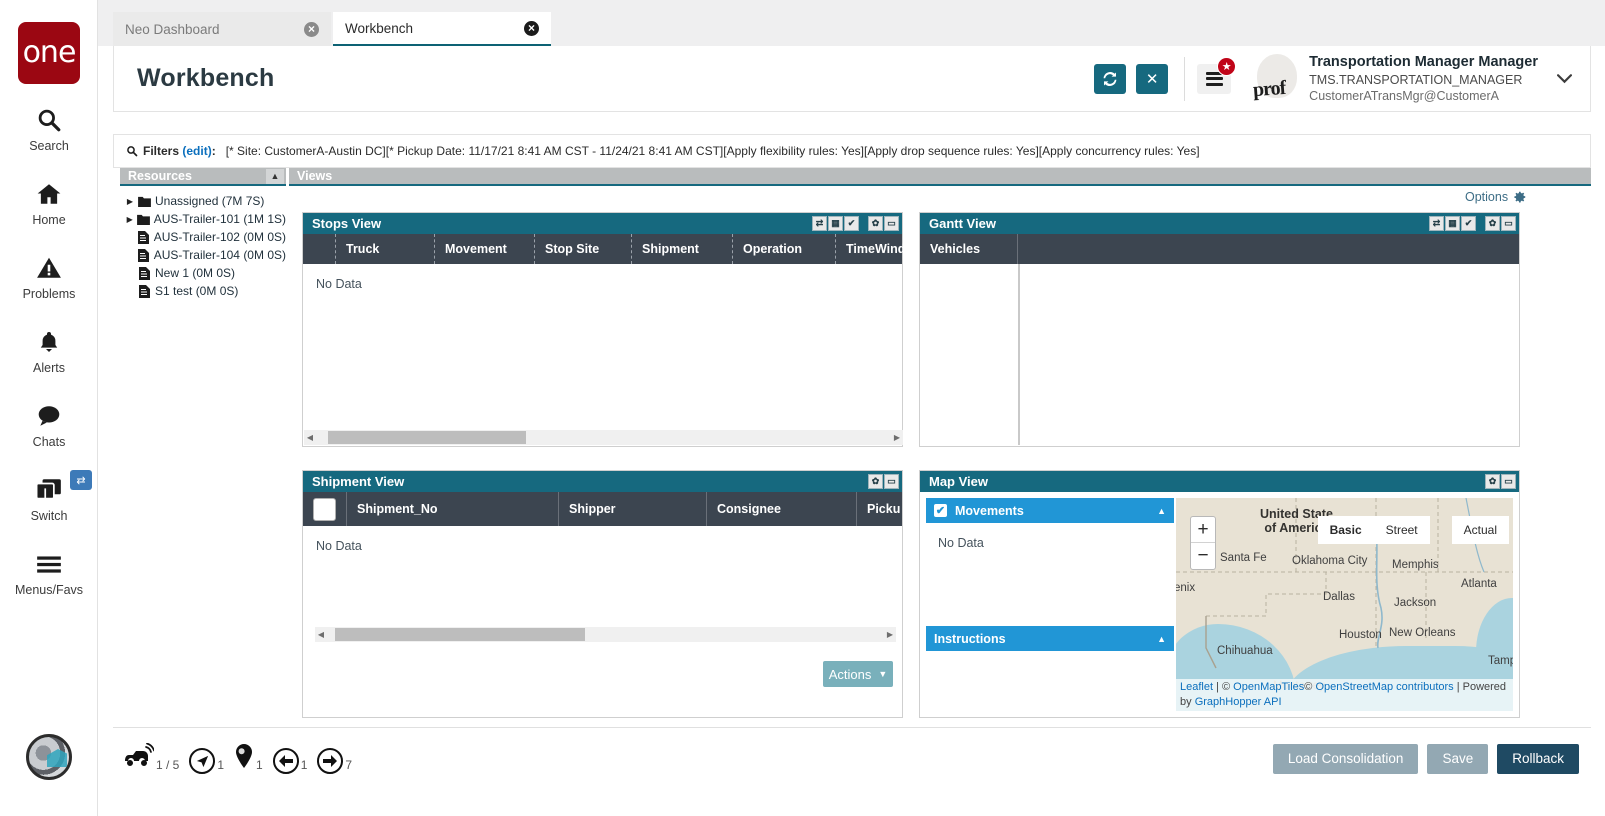 The width and height of the screenshot is (1605, 816). I want to click on avatar: prof, so click(1272, 79).